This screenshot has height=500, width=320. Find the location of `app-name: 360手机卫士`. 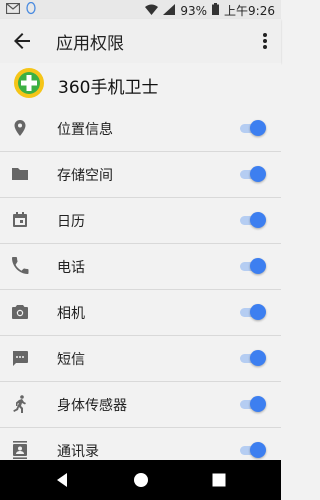

app-name: 360手机卫士 is located at coordinates (108, 88).